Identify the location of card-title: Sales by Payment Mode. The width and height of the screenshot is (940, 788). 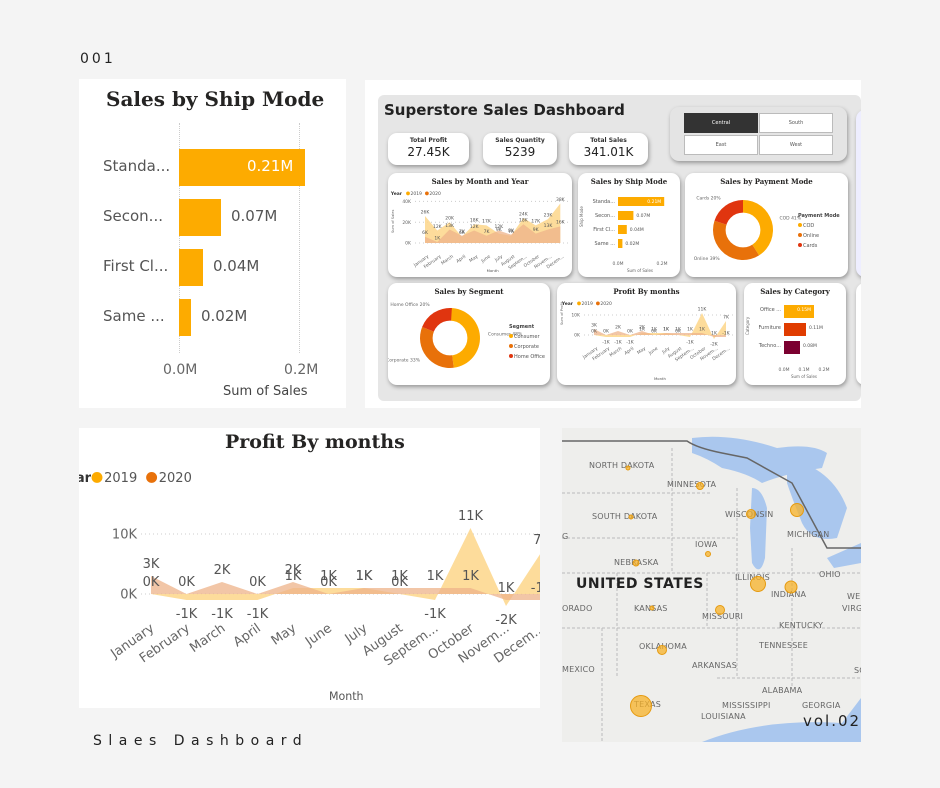
(766, 181).